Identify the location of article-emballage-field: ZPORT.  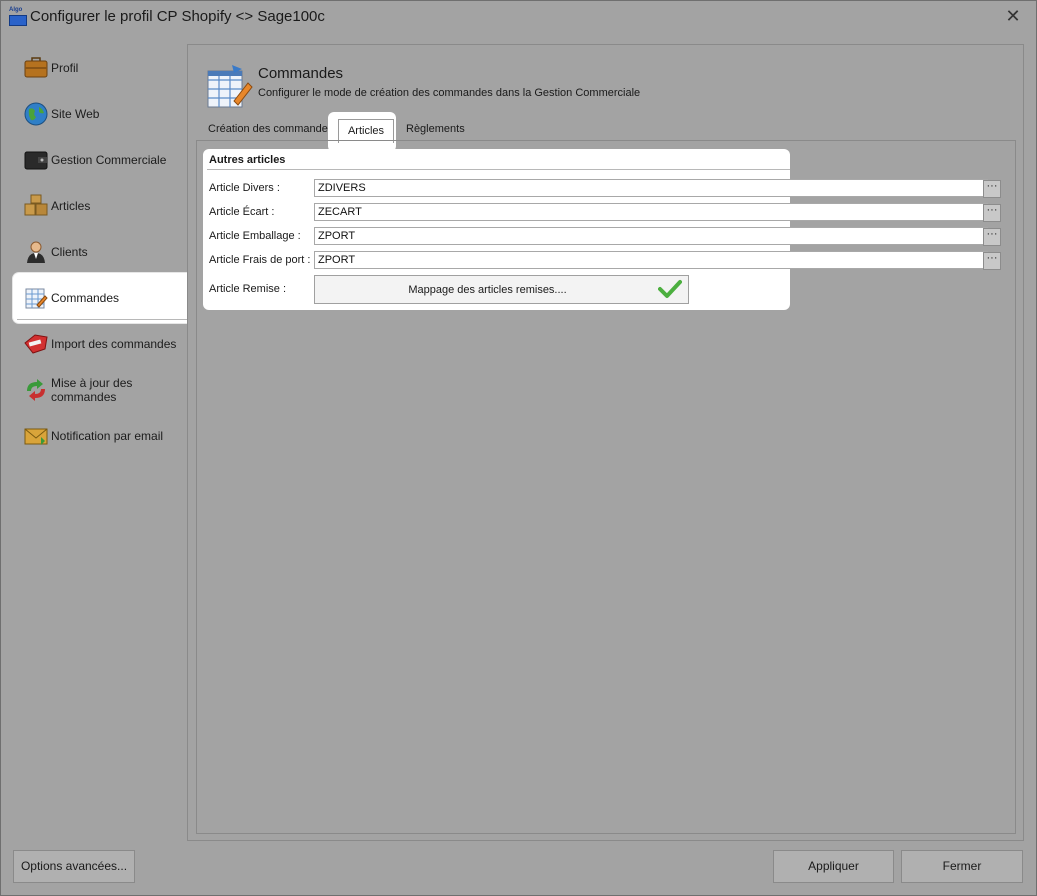
(651, 236).